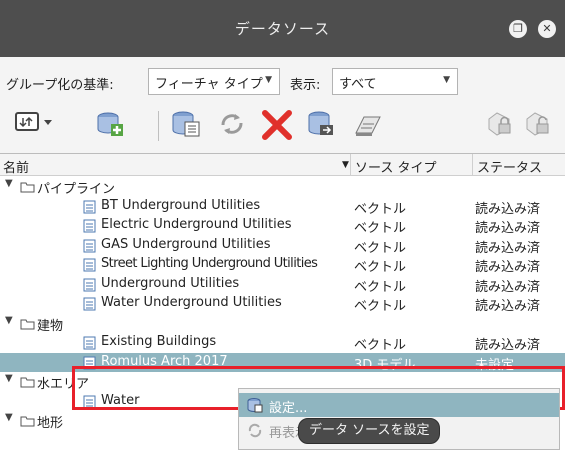  What do you see at coordinates (50, 326) in the screenshot?
I see `group-label: 建物` at bounding box center [50, 326].